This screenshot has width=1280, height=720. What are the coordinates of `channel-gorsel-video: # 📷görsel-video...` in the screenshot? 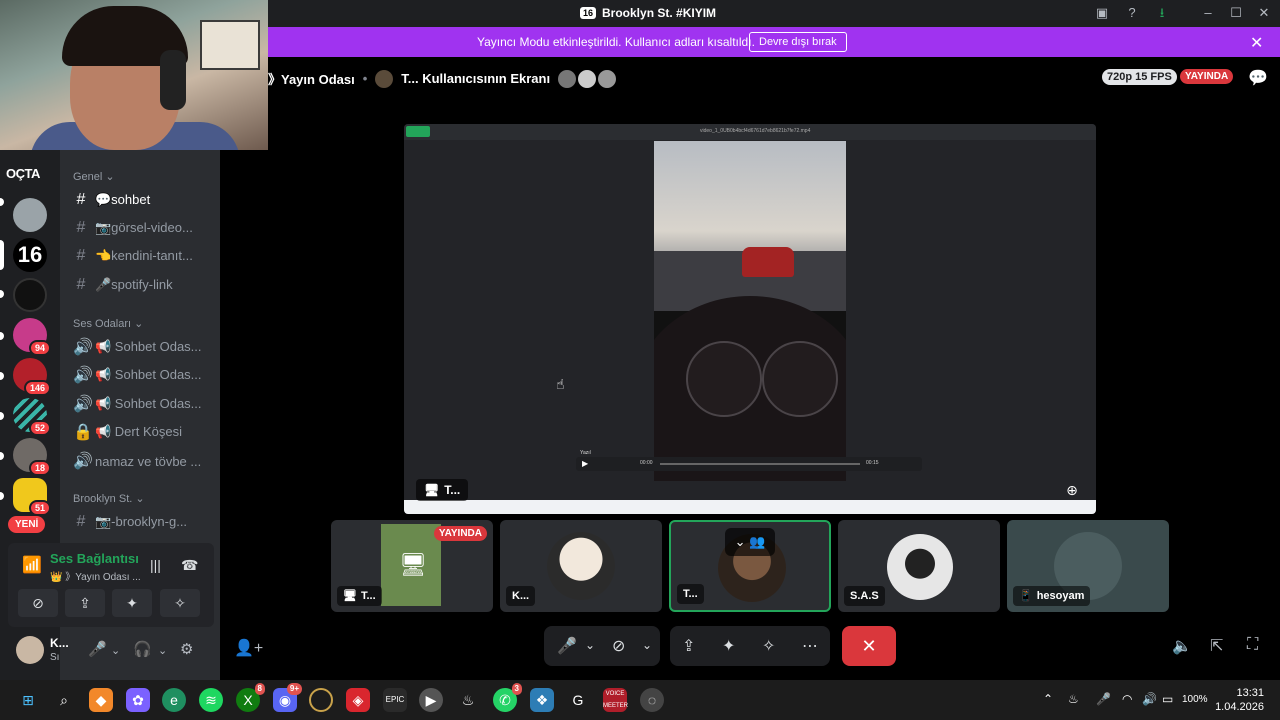 It's located at (144, 228).